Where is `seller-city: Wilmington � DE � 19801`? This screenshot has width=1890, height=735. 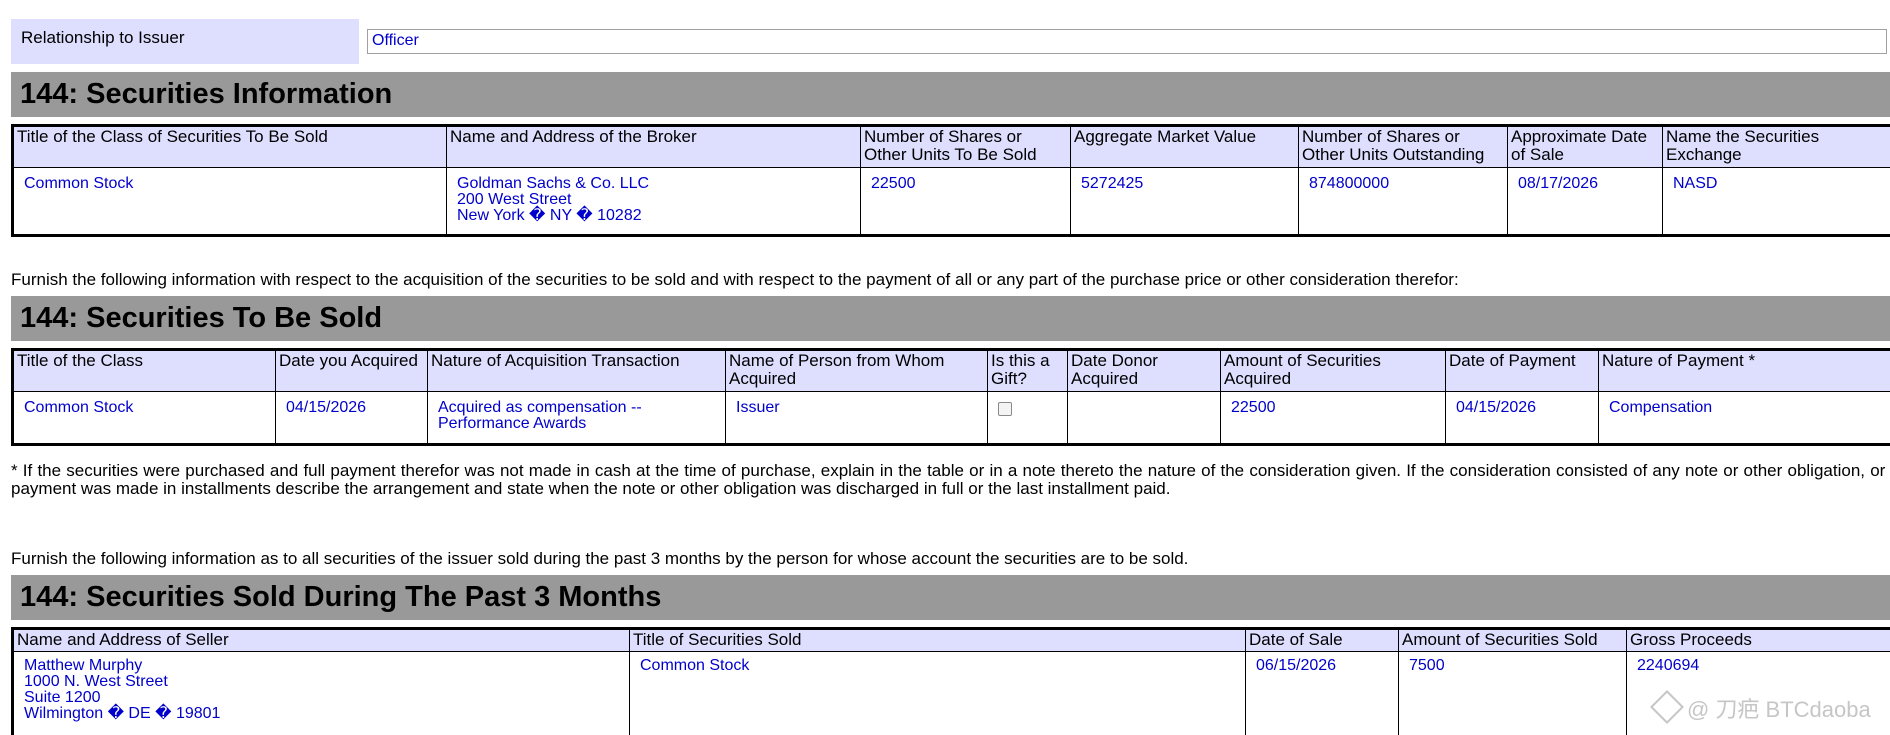
seller-city: Wilmington � DE � 19801 is located at coordinates (122, 713).